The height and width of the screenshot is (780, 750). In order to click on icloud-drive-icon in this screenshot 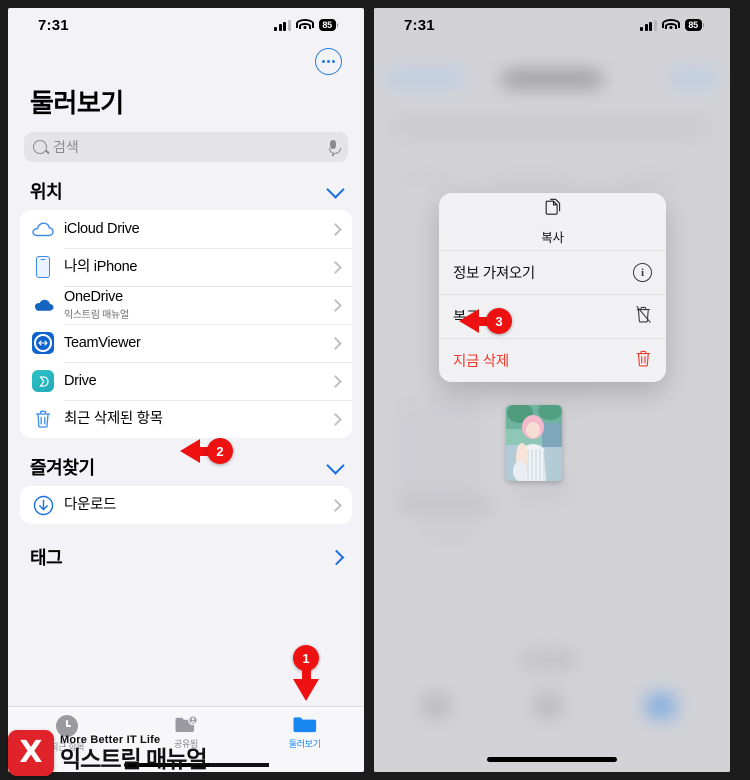, I will do `click(43, 229)`.